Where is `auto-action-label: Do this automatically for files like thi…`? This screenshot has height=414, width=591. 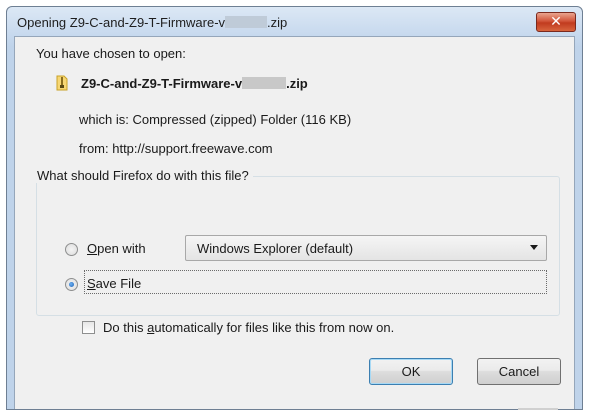 auto-action-label: Do this automatically for files like thi… is located at coordinates (248, 327).